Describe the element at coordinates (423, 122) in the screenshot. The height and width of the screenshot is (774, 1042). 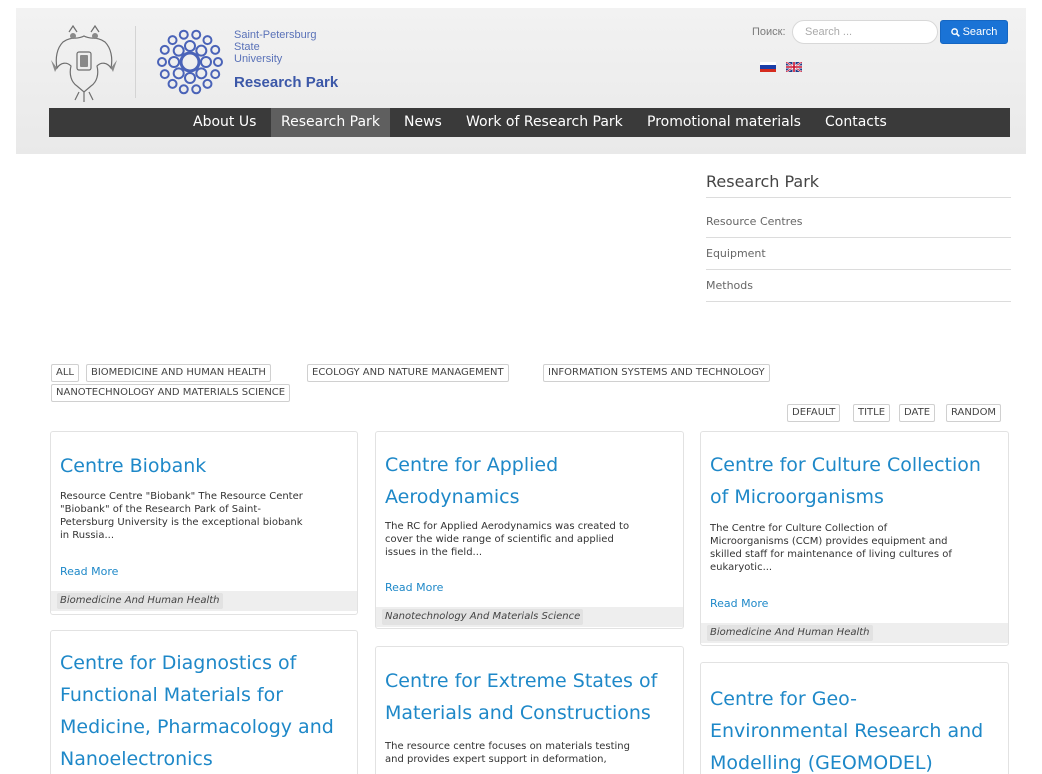
I see `nav-item-news: News` at that location.